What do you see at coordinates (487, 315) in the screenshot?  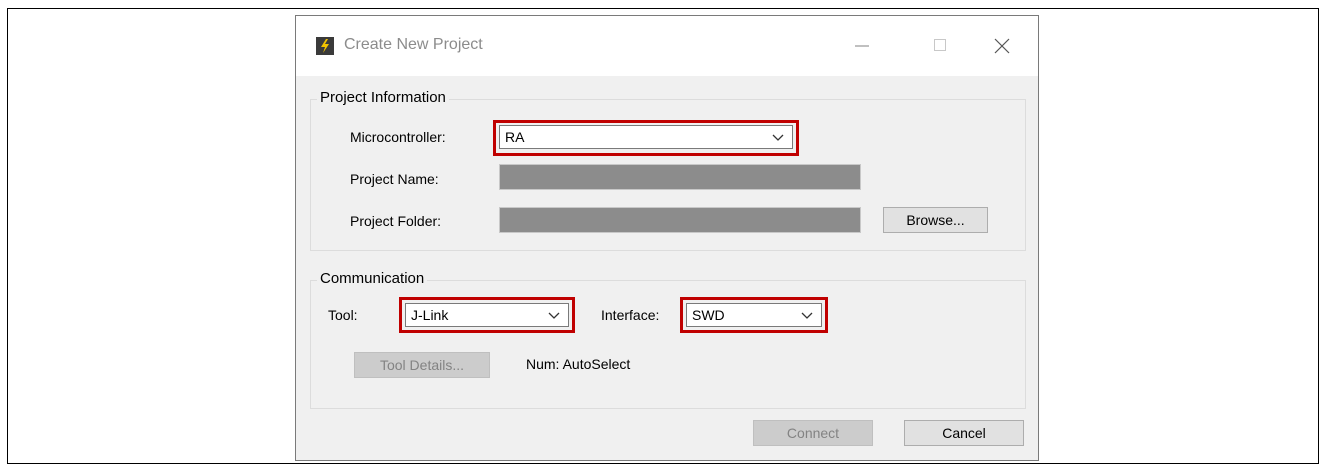 I see `tool-highlight` at bounding box center [487, 315].